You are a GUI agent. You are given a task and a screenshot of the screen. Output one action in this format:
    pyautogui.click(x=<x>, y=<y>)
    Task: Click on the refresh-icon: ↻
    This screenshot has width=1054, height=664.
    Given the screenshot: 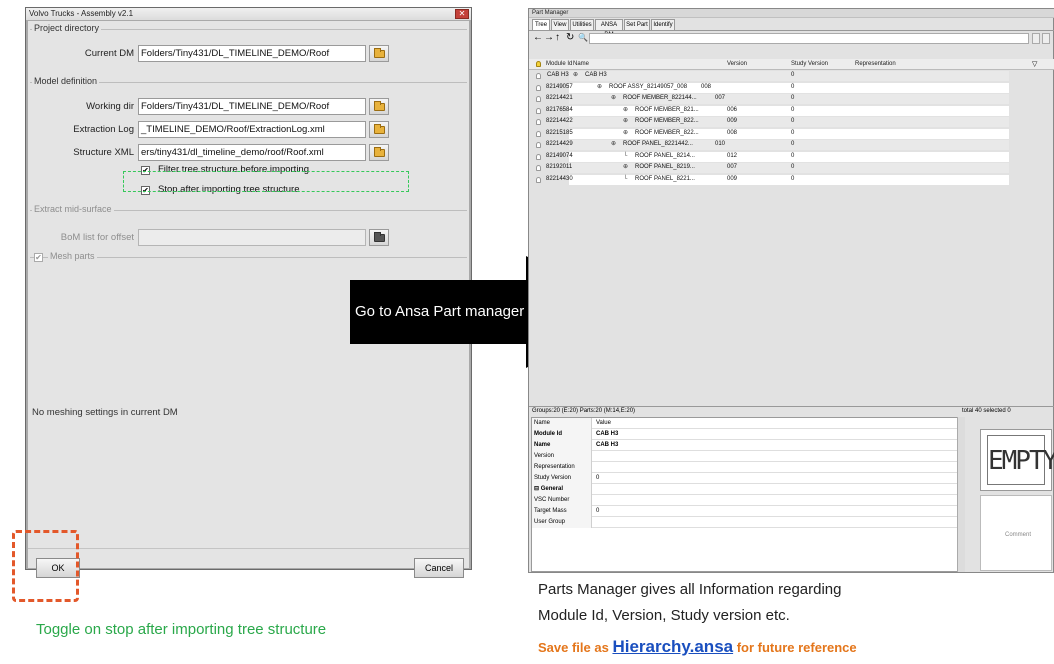 What is the action you would take?
    pyautogui.click(x=570, y=38)
    